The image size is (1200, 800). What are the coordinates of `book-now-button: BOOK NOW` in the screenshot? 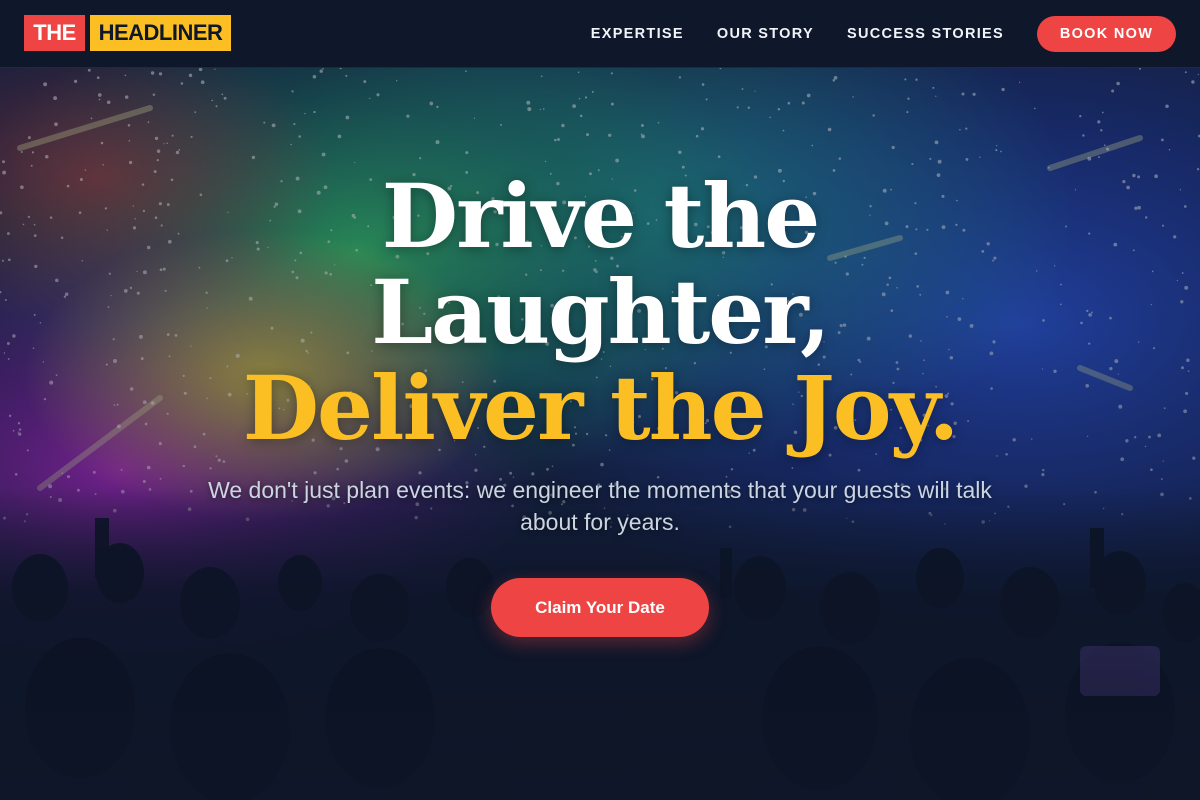 It's located at (1106, 34).